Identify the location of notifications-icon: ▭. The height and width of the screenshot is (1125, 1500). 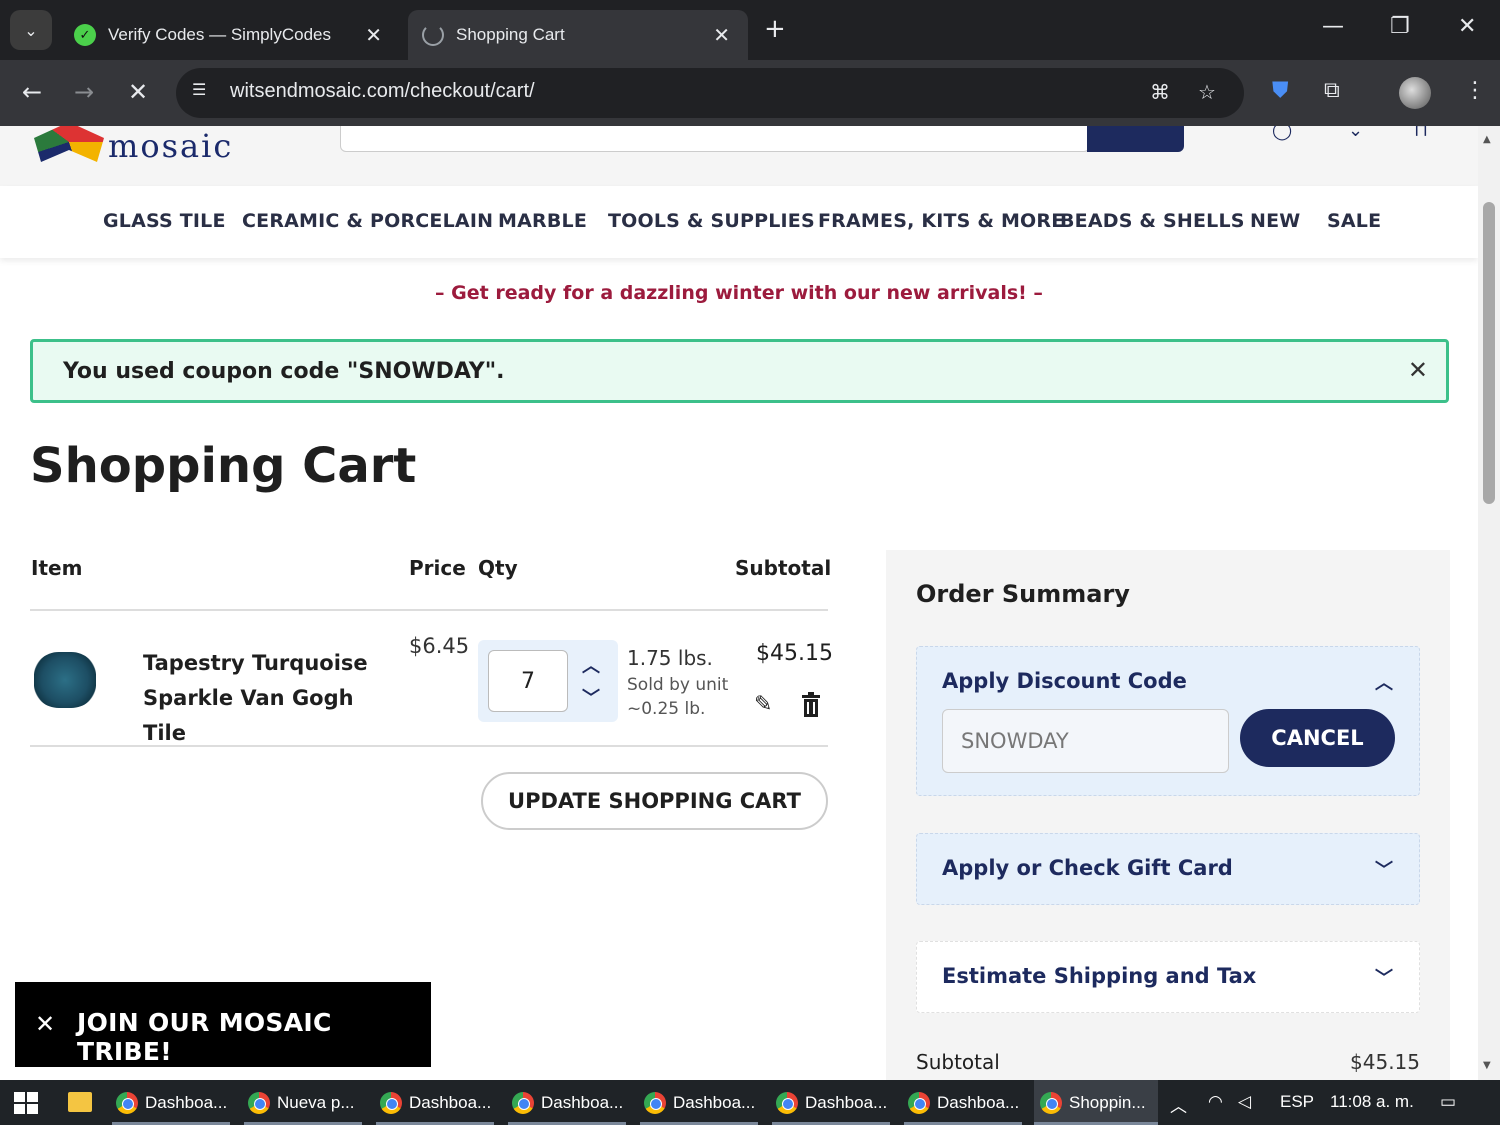
(1448, 1102).